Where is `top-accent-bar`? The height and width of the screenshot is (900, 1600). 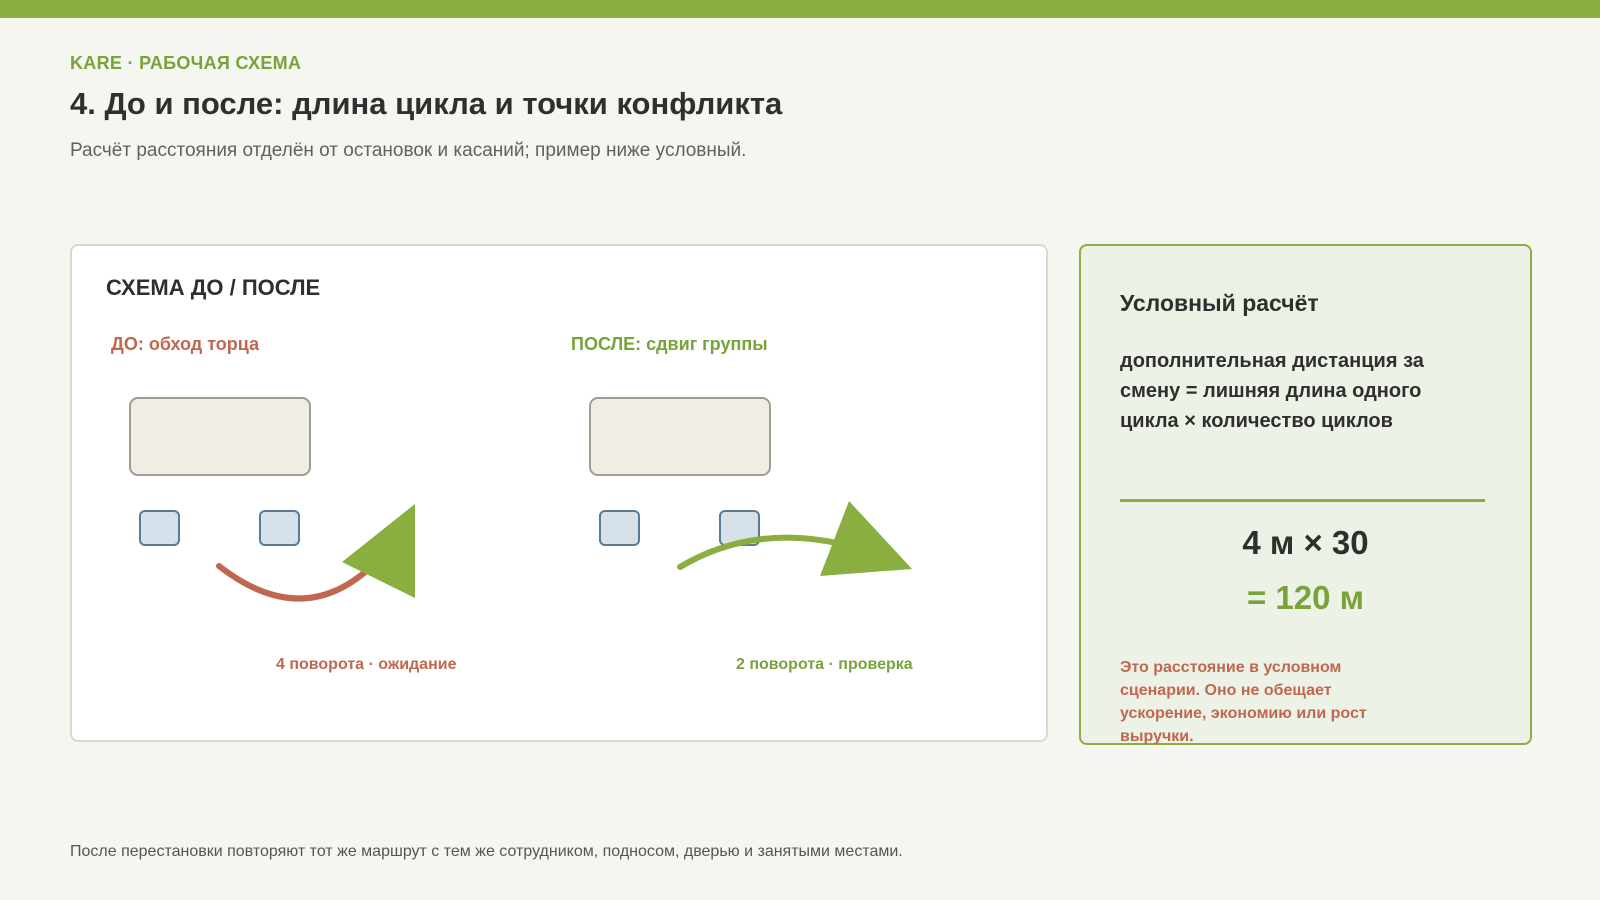 top-accent-bar is located at coordinates (800, 9).